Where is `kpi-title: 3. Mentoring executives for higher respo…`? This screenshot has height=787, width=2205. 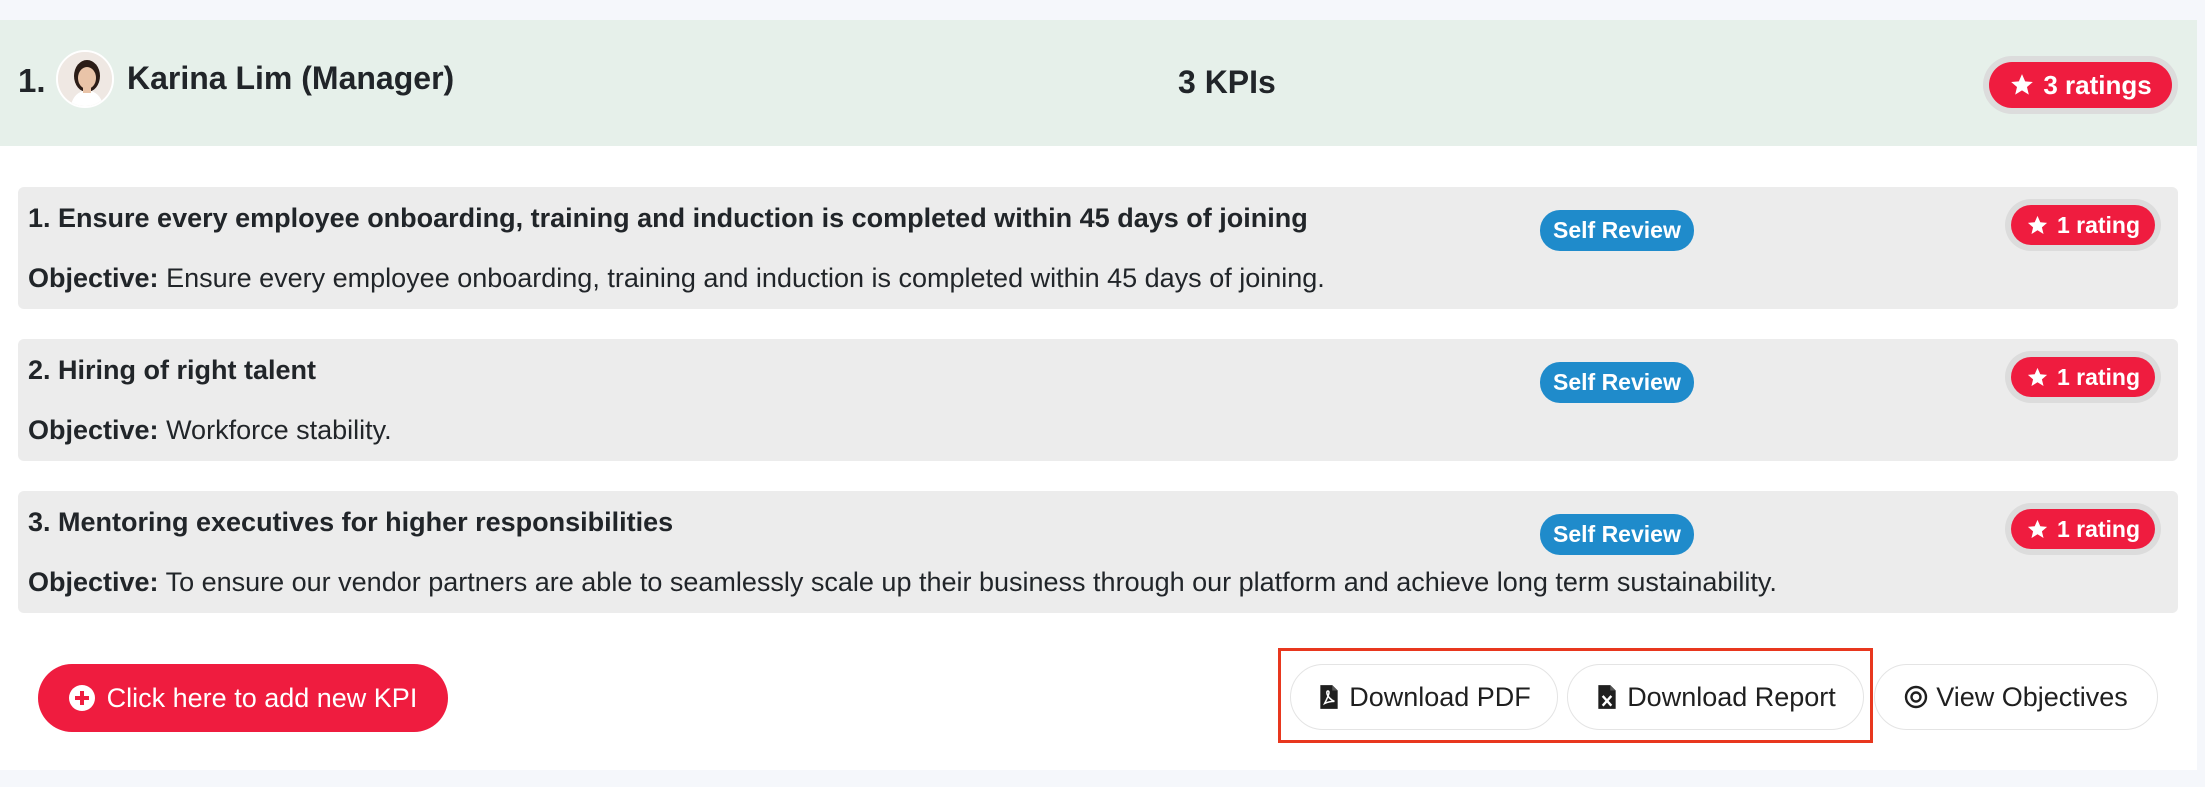
kpi-title: 3. Mentoring executives for higher respo… is located at coordinates (351, 522).